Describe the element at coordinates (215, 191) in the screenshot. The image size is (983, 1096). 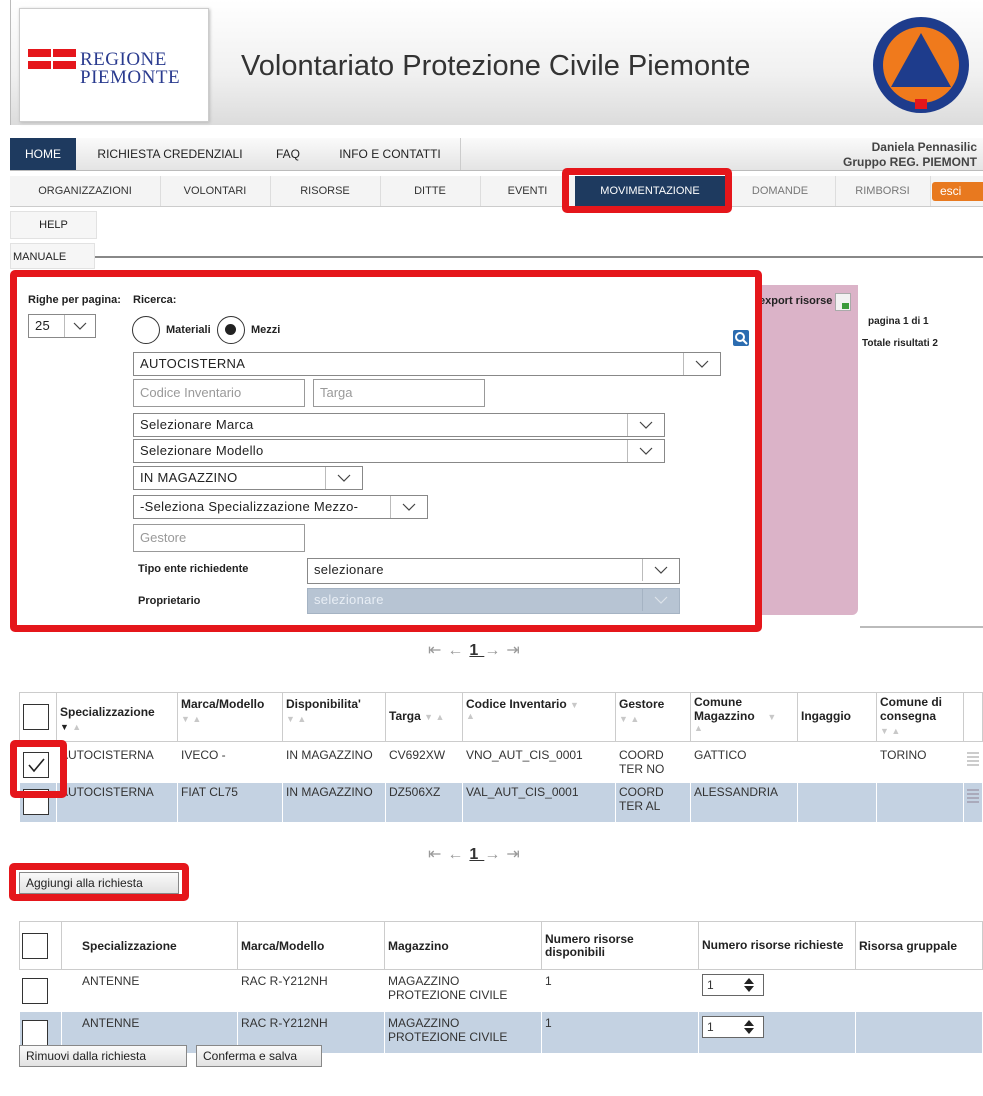
I see `nav-volontari: VOLONTARI` at that location.